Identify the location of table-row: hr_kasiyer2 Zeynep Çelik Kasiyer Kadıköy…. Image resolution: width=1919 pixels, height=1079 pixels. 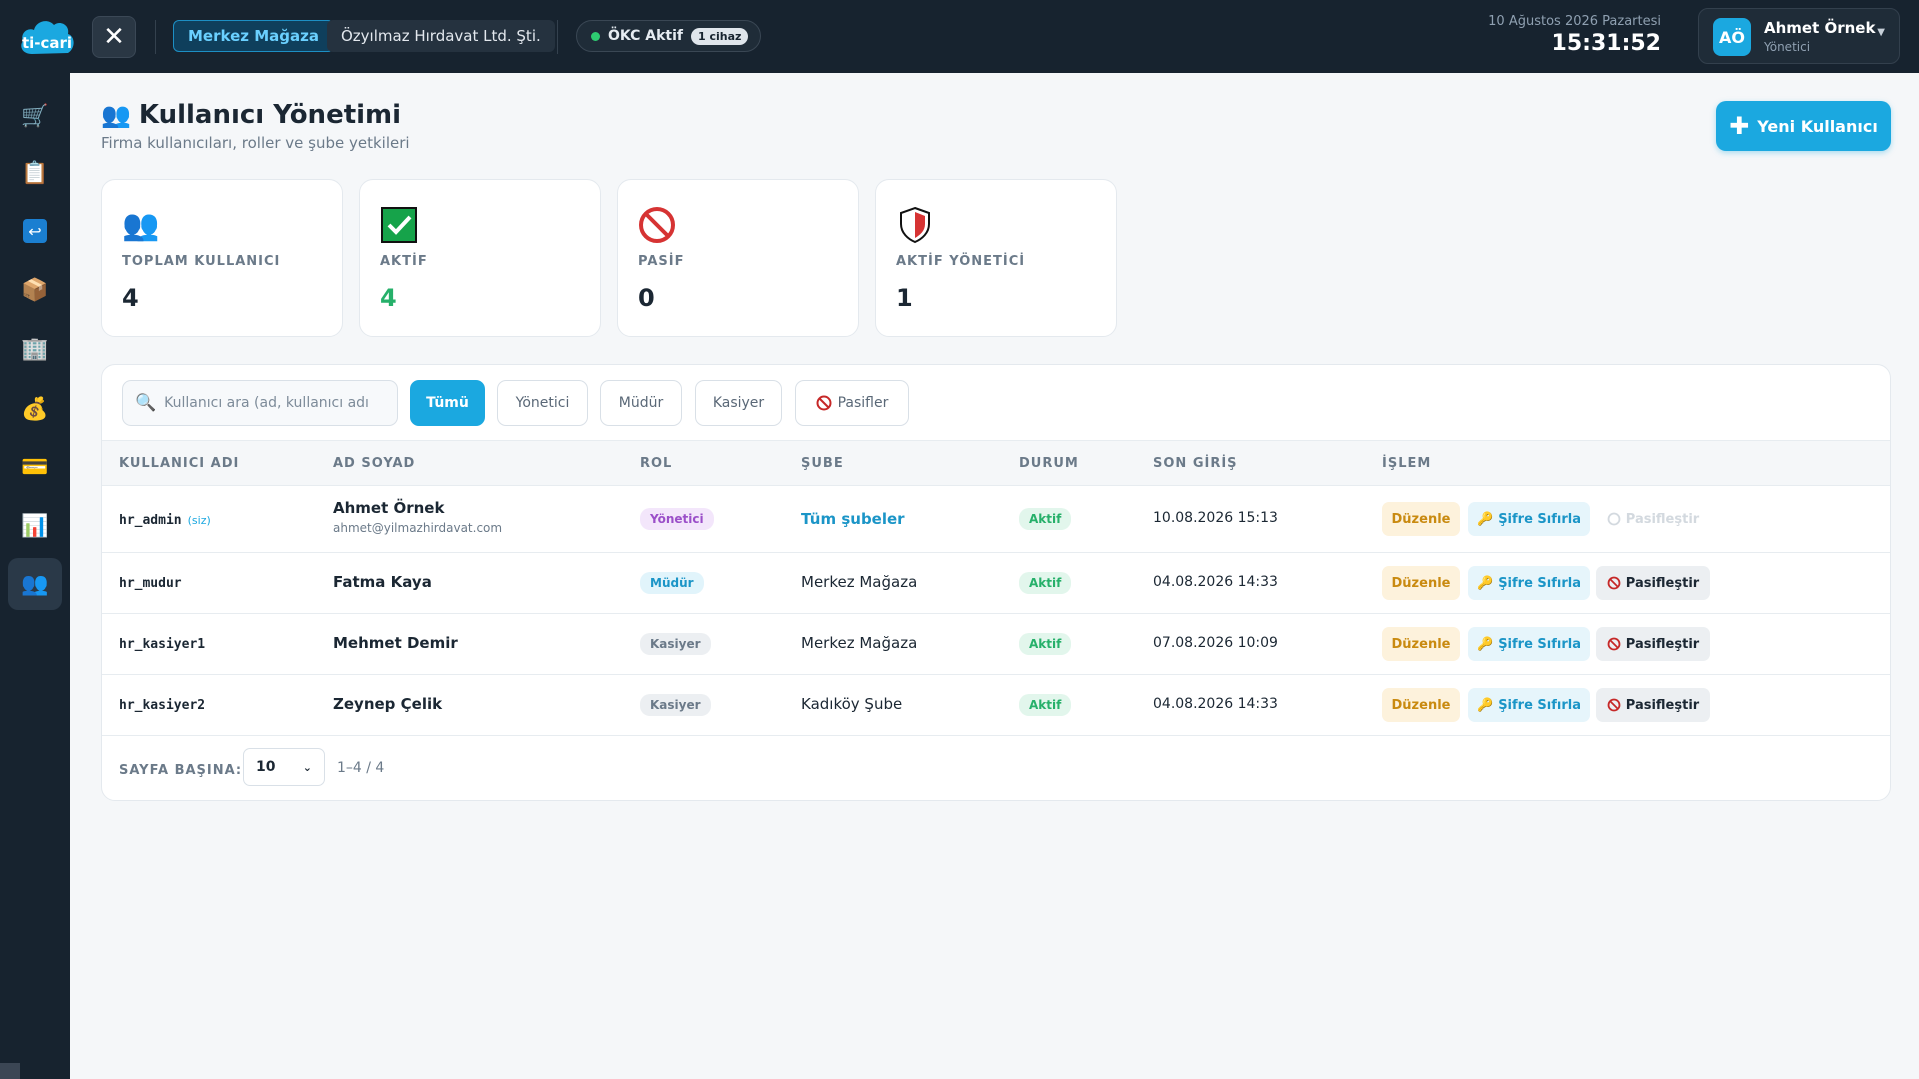
(996, 705).